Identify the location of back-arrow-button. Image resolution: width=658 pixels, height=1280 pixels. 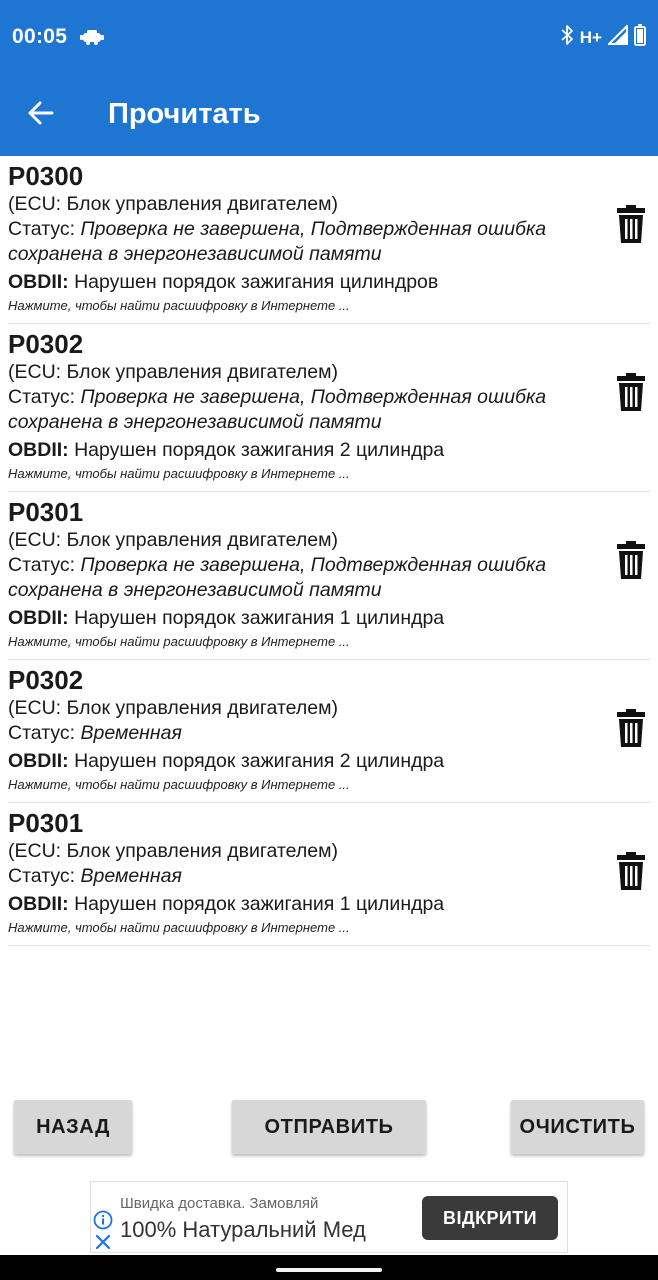
(41, 115).